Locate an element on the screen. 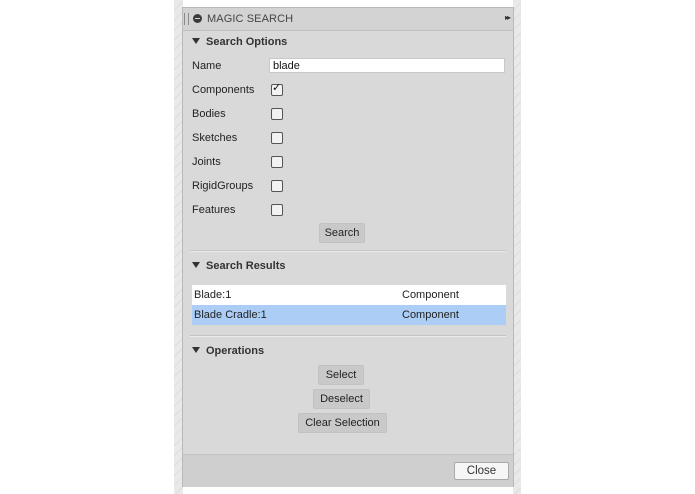 The width and height of the screenshot is (695, 494). deselect-button: Deselect is located at coordinates (341, 399).